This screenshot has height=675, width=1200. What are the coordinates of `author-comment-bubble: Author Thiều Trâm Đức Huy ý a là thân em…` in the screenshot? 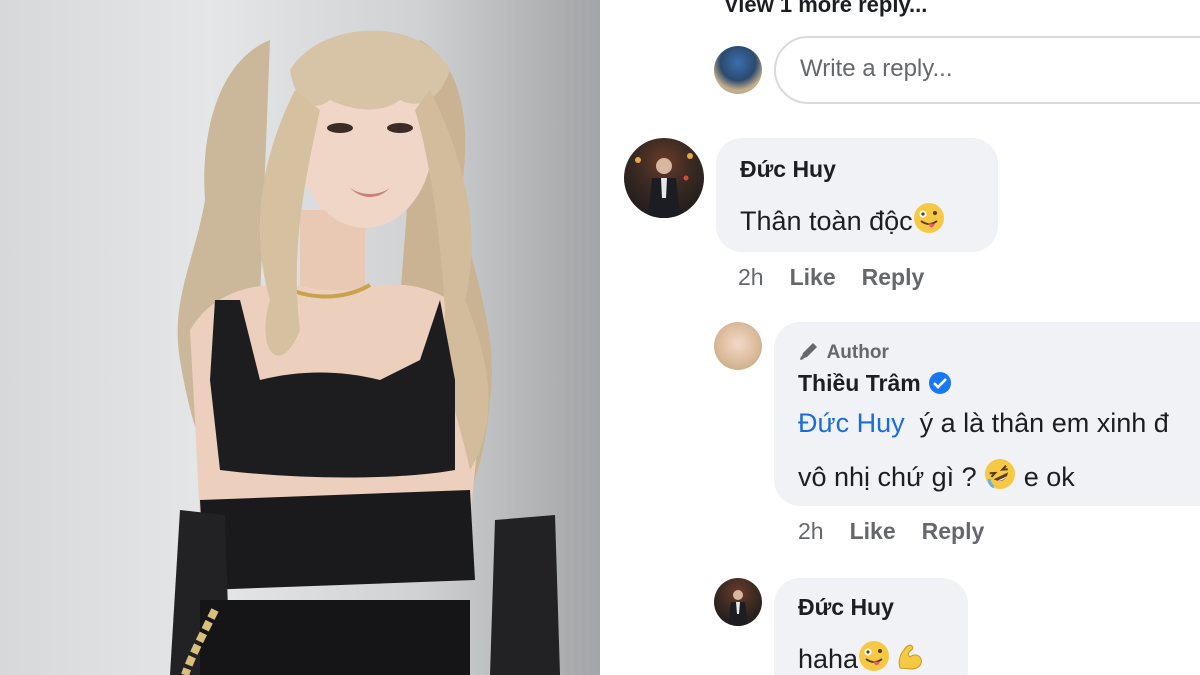 It's located at (987, 414).